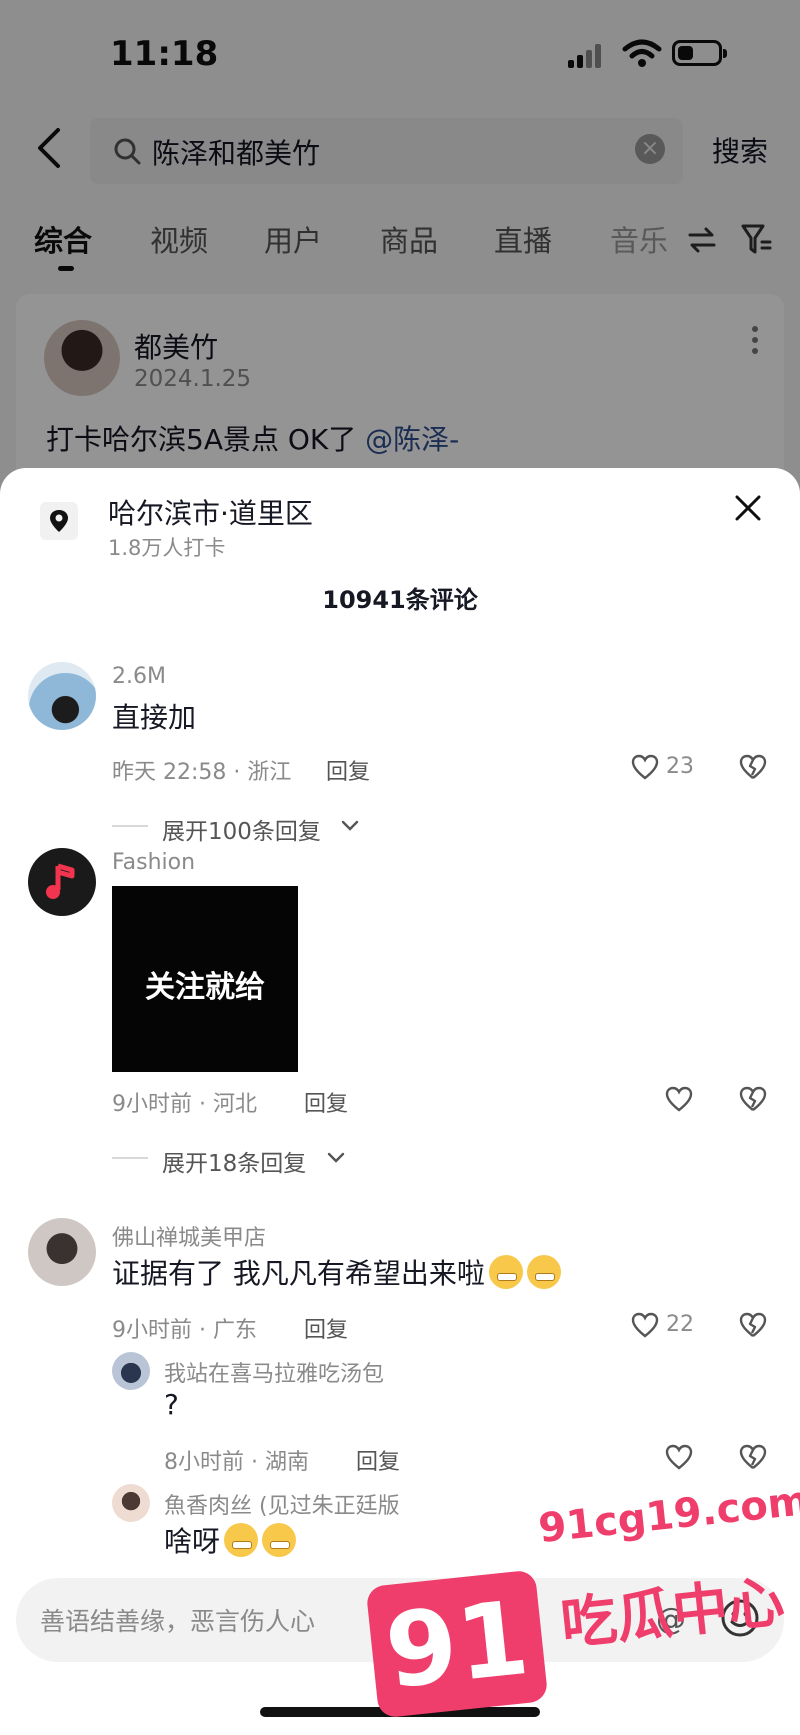 This screenshot has width=800, height=1735. I want to click on comment-text: 证据有了 我凡凡有希望出来啦, so click(336, 1272).